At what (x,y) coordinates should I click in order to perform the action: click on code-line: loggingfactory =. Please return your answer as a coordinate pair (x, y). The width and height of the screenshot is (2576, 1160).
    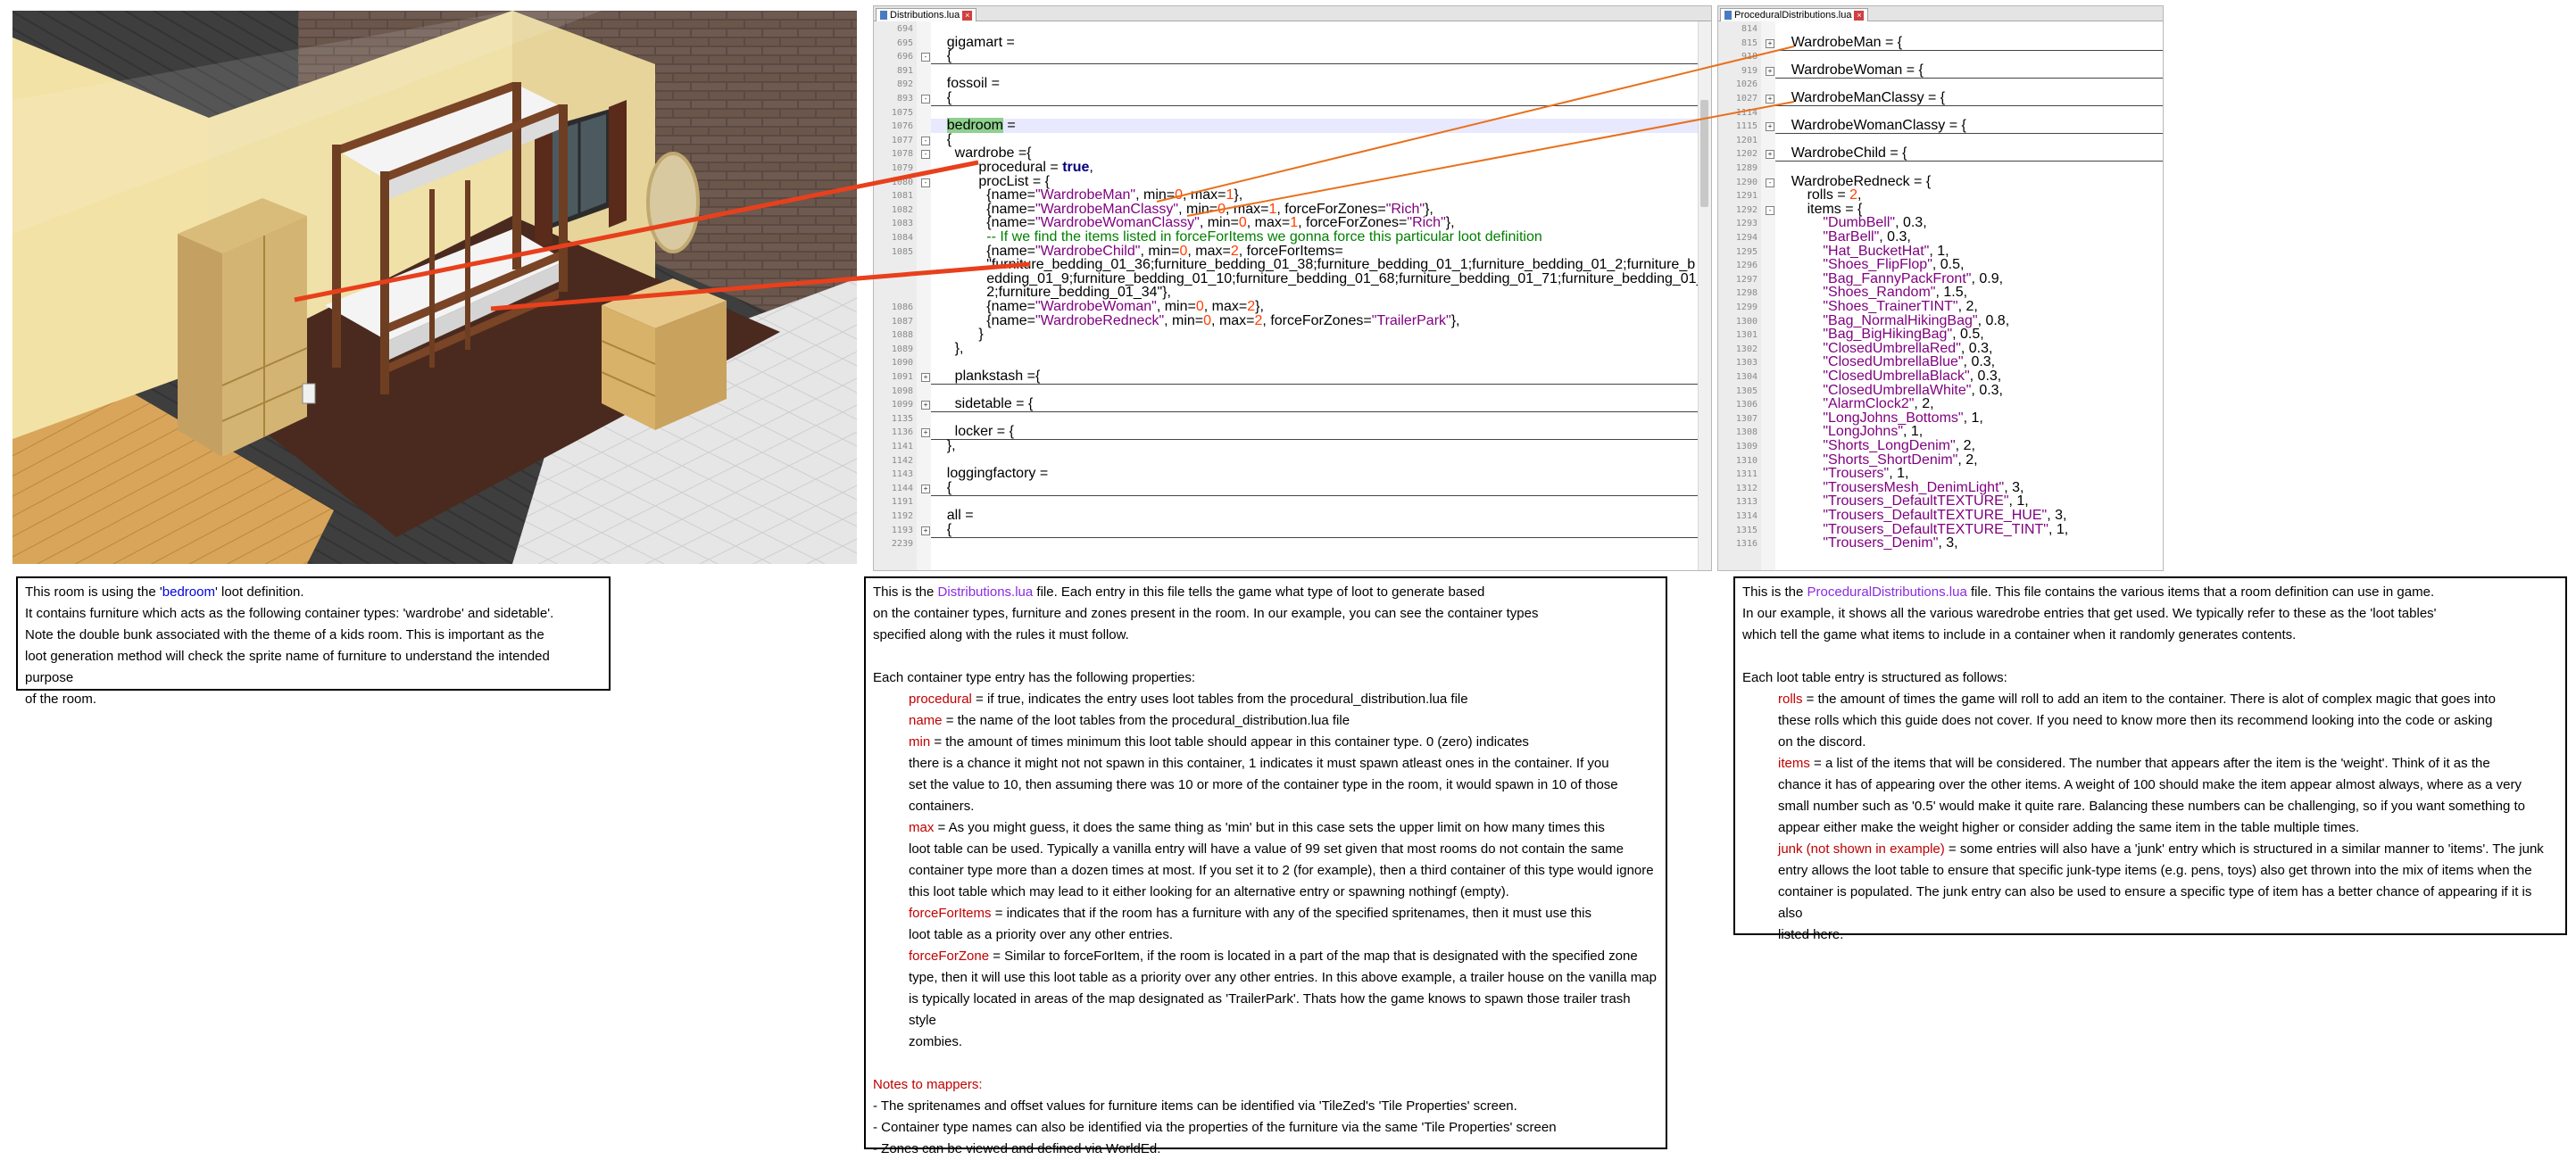
    Looking at the image, I should click on (1315, 474).